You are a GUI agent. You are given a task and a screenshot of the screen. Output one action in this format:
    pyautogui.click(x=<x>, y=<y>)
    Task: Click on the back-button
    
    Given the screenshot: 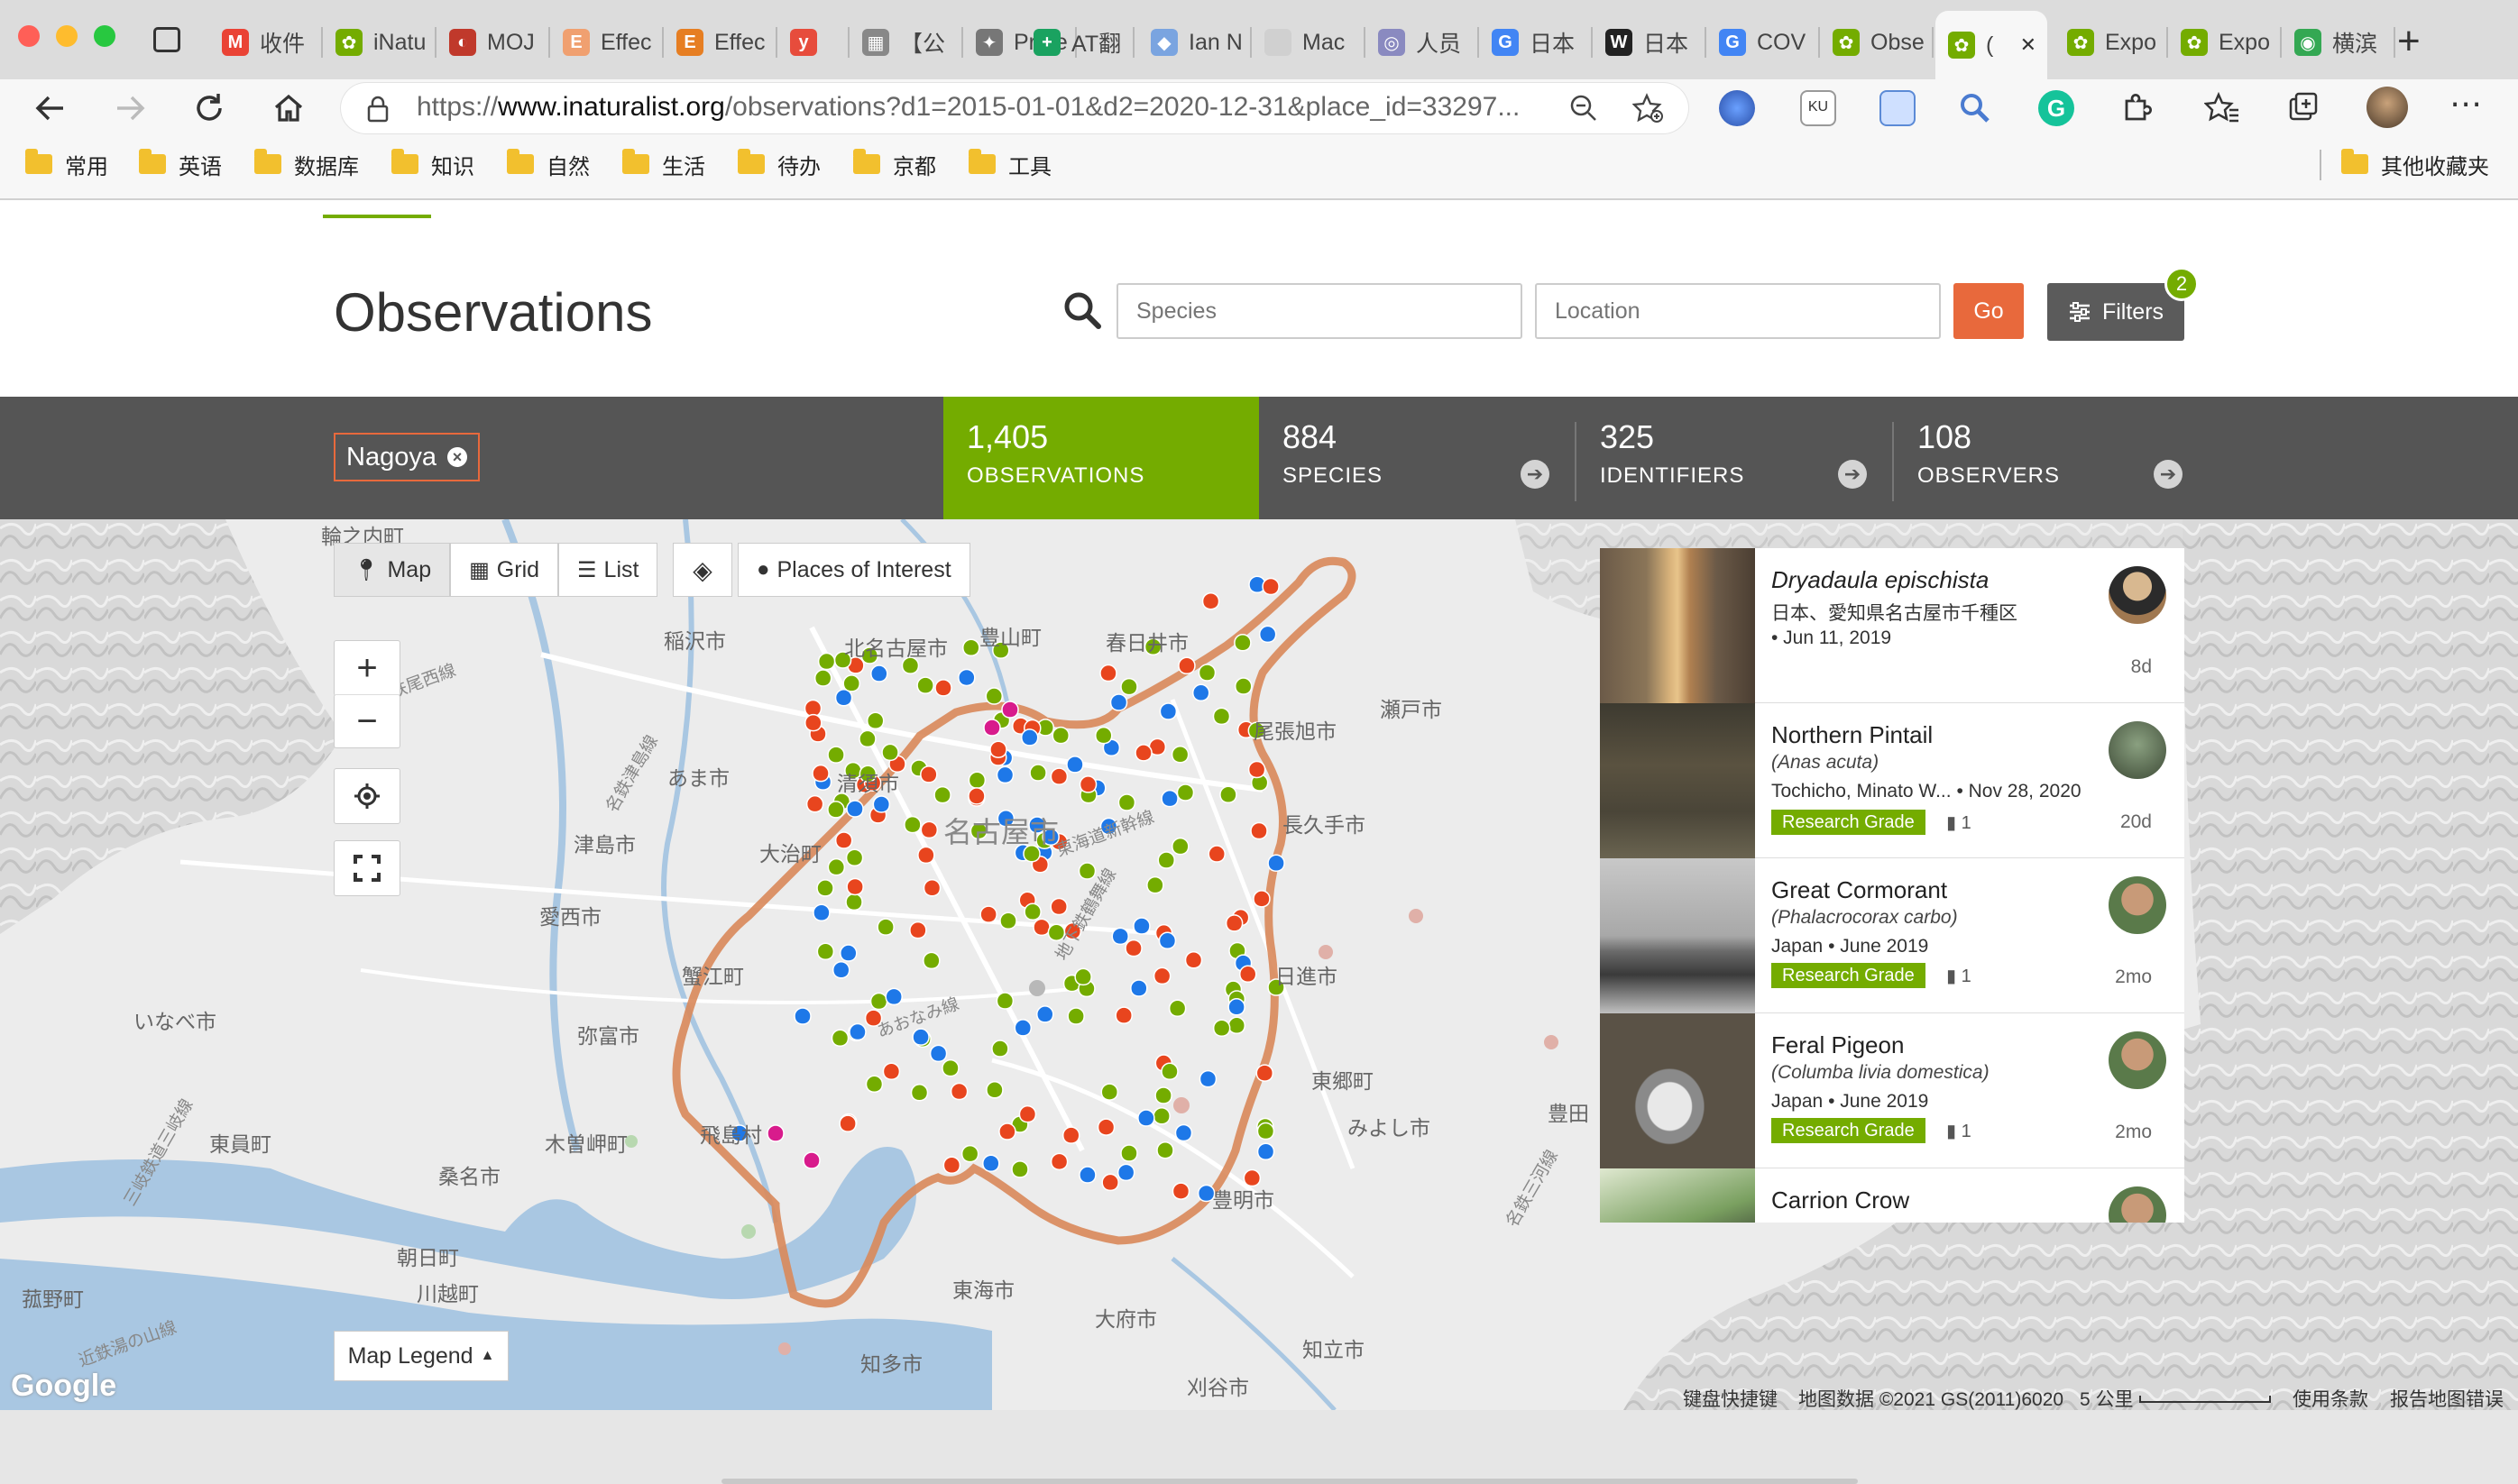 What is the action you would take?
    pyautogui.click(x=50, y=108)
    